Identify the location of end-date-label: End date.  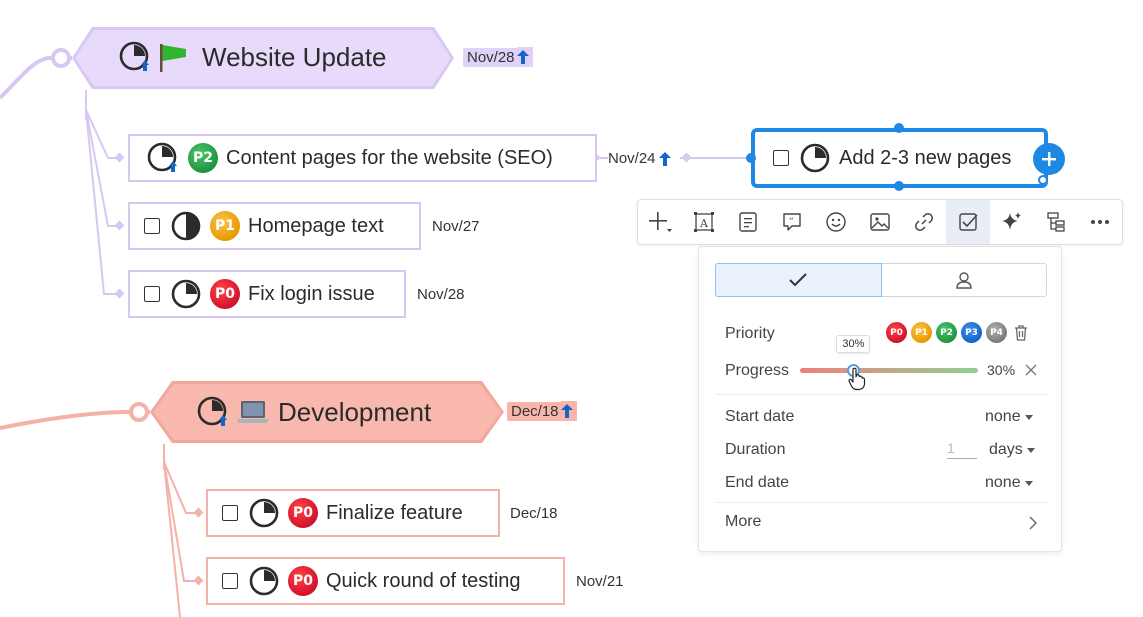
(757, 482).